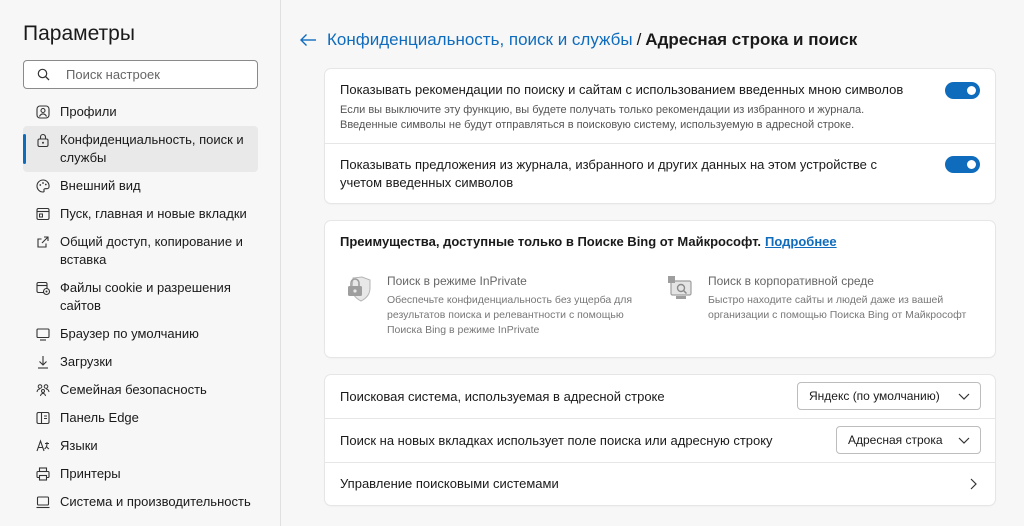 Image resolution: width=1024 pixels, height=526 pixels. What do you see at coordinates (449, 483) in the screenshot?
I see `manage-search-engines-label: Управление поисковыми системами` at bounding box center [449, 483].